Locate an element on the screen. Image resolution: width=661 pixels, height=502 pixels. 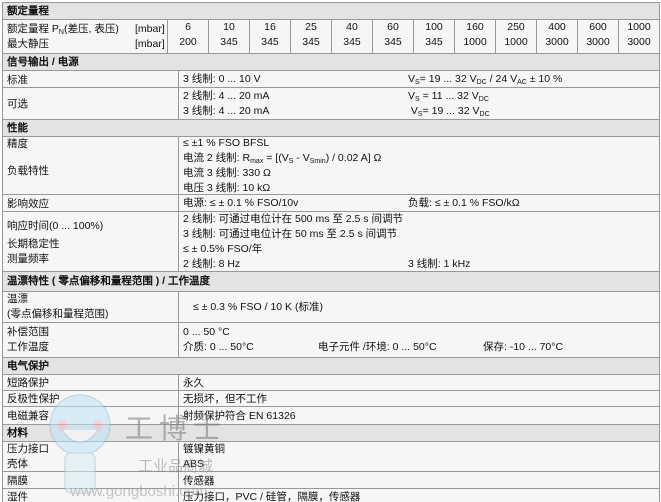
text: 压力接口，PVC / 硅管，隔膜，传感器 is located at coordinates (272, 496).